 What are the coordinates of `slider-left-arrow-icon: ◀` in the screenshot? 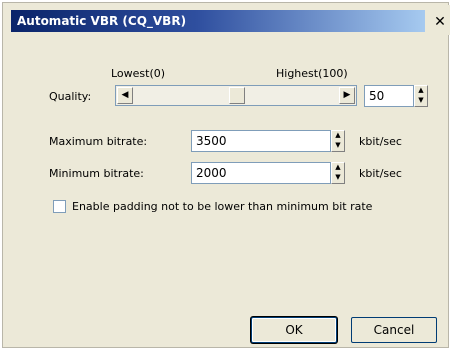 It's located at (125, 95).